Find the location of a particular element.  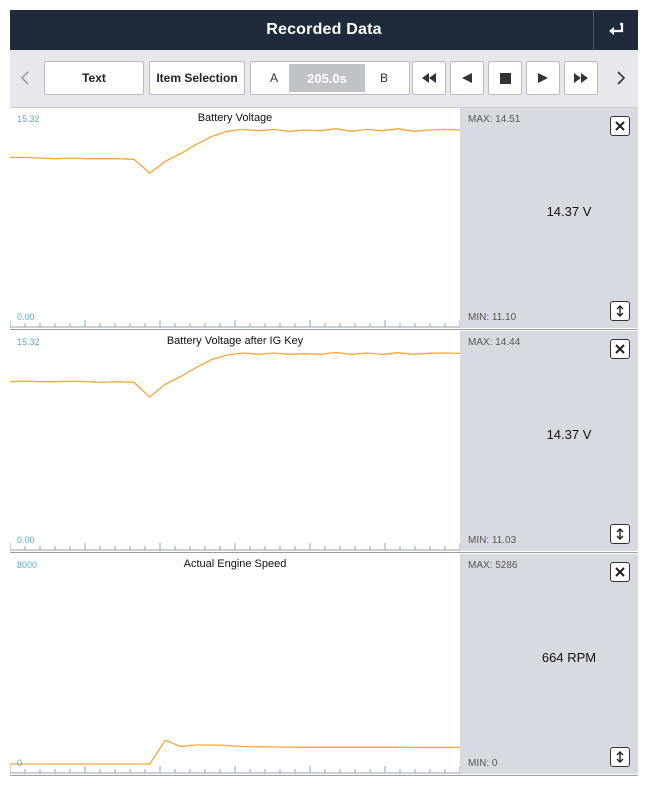

playback-toolbar: Text Item Selection A 205.0s B is located at coordinates (324, 79).